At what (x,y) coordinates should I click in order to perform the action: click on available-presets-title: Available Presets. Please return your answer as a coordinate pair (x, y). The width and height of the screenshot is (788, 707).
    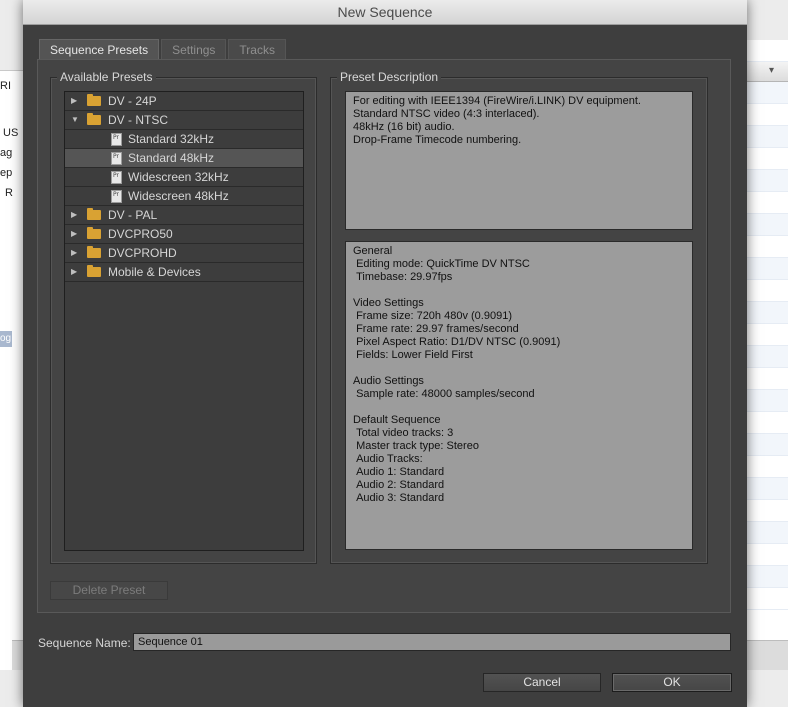
    Looking at the image, I should click on (106, 77).